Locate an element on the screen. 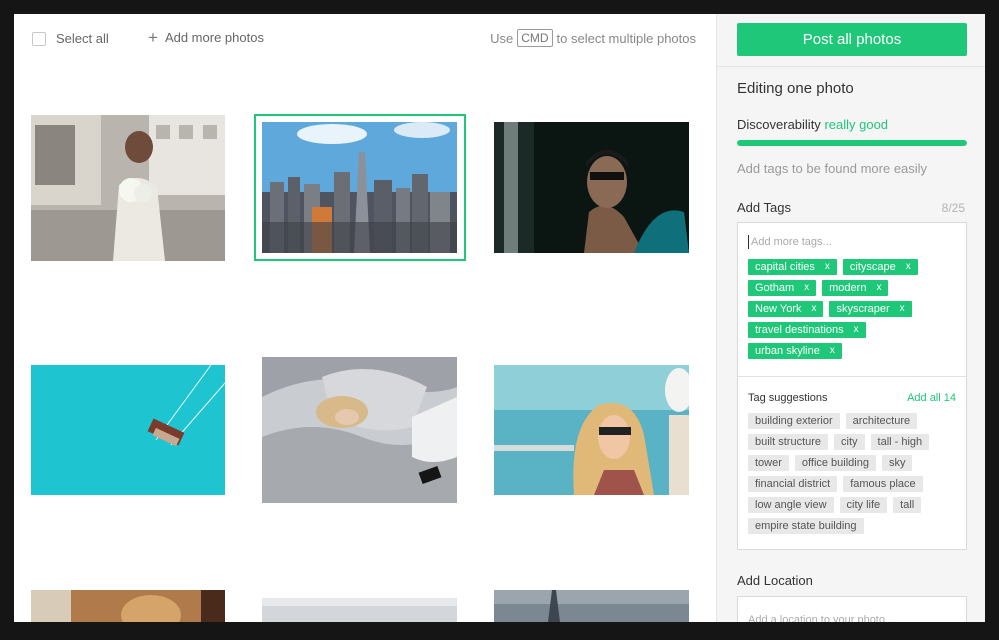 This screenshot has width=999, height=640. photo-swing-ride is located at coordinates (128, 430).